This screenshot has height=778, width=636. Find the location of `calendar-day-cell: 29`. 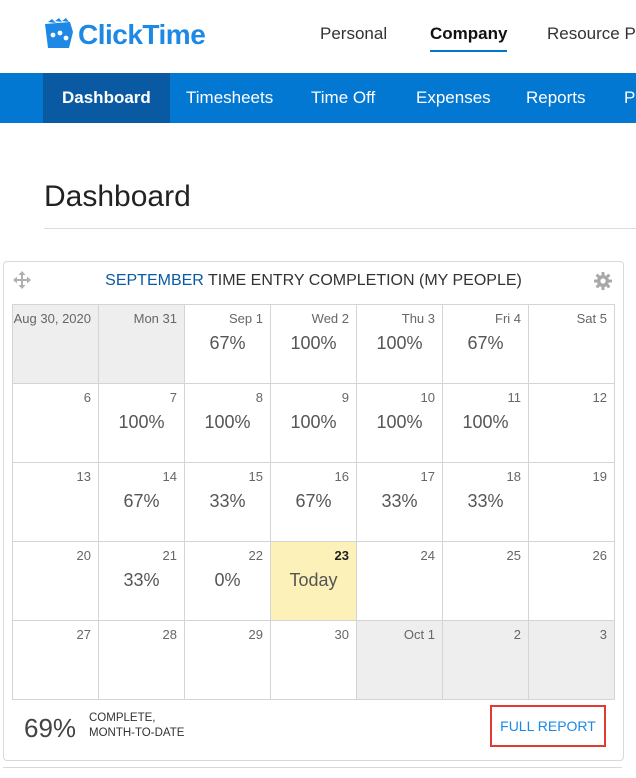

calendar-day-cell: 29 is located at coordinates (227, 660).